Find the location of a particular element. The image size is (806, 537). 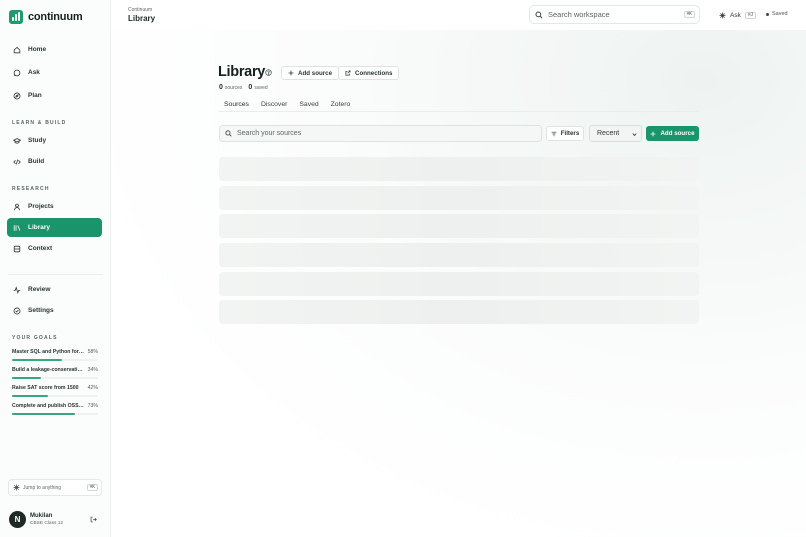

add-source-primary-button: Add source is located at coordinates (672, 133).